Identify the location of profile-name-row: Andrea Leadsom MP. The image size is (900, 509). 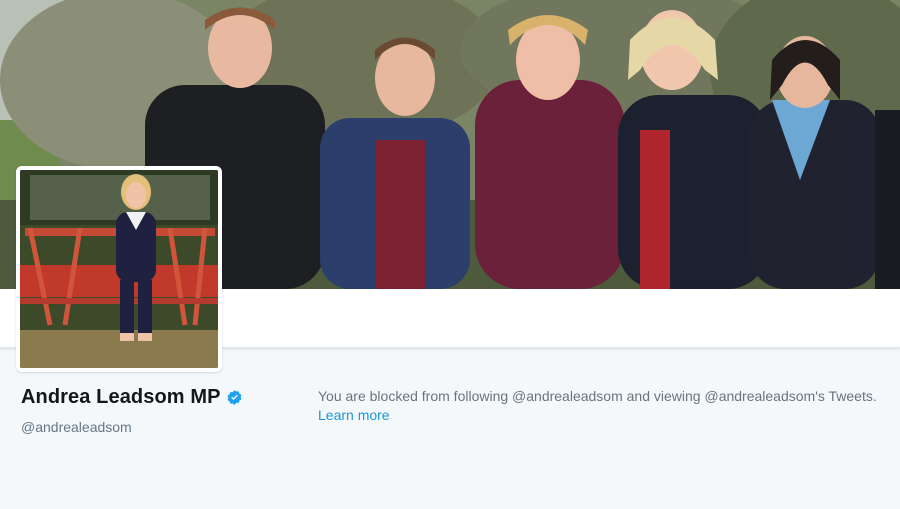
(132, 397).